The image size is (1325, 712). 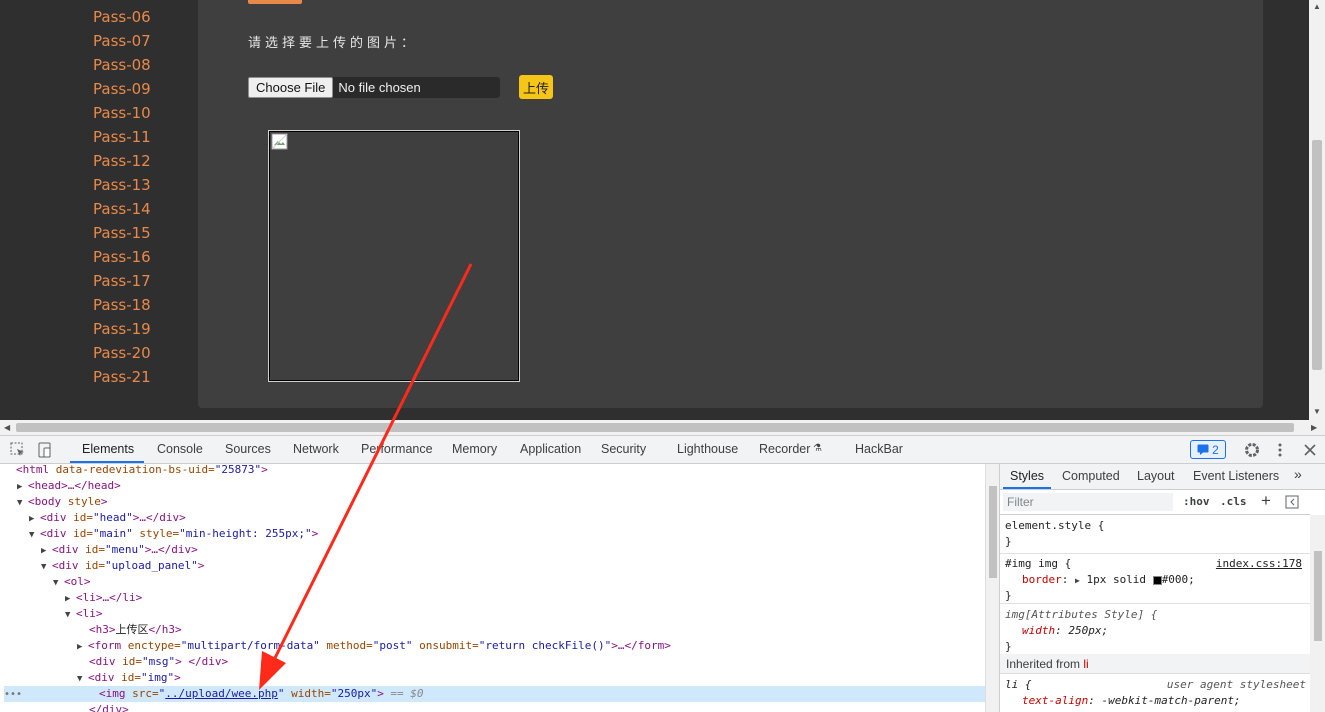 I want to click on dom-node-div-close: </div>, so click(x=109, y=707).